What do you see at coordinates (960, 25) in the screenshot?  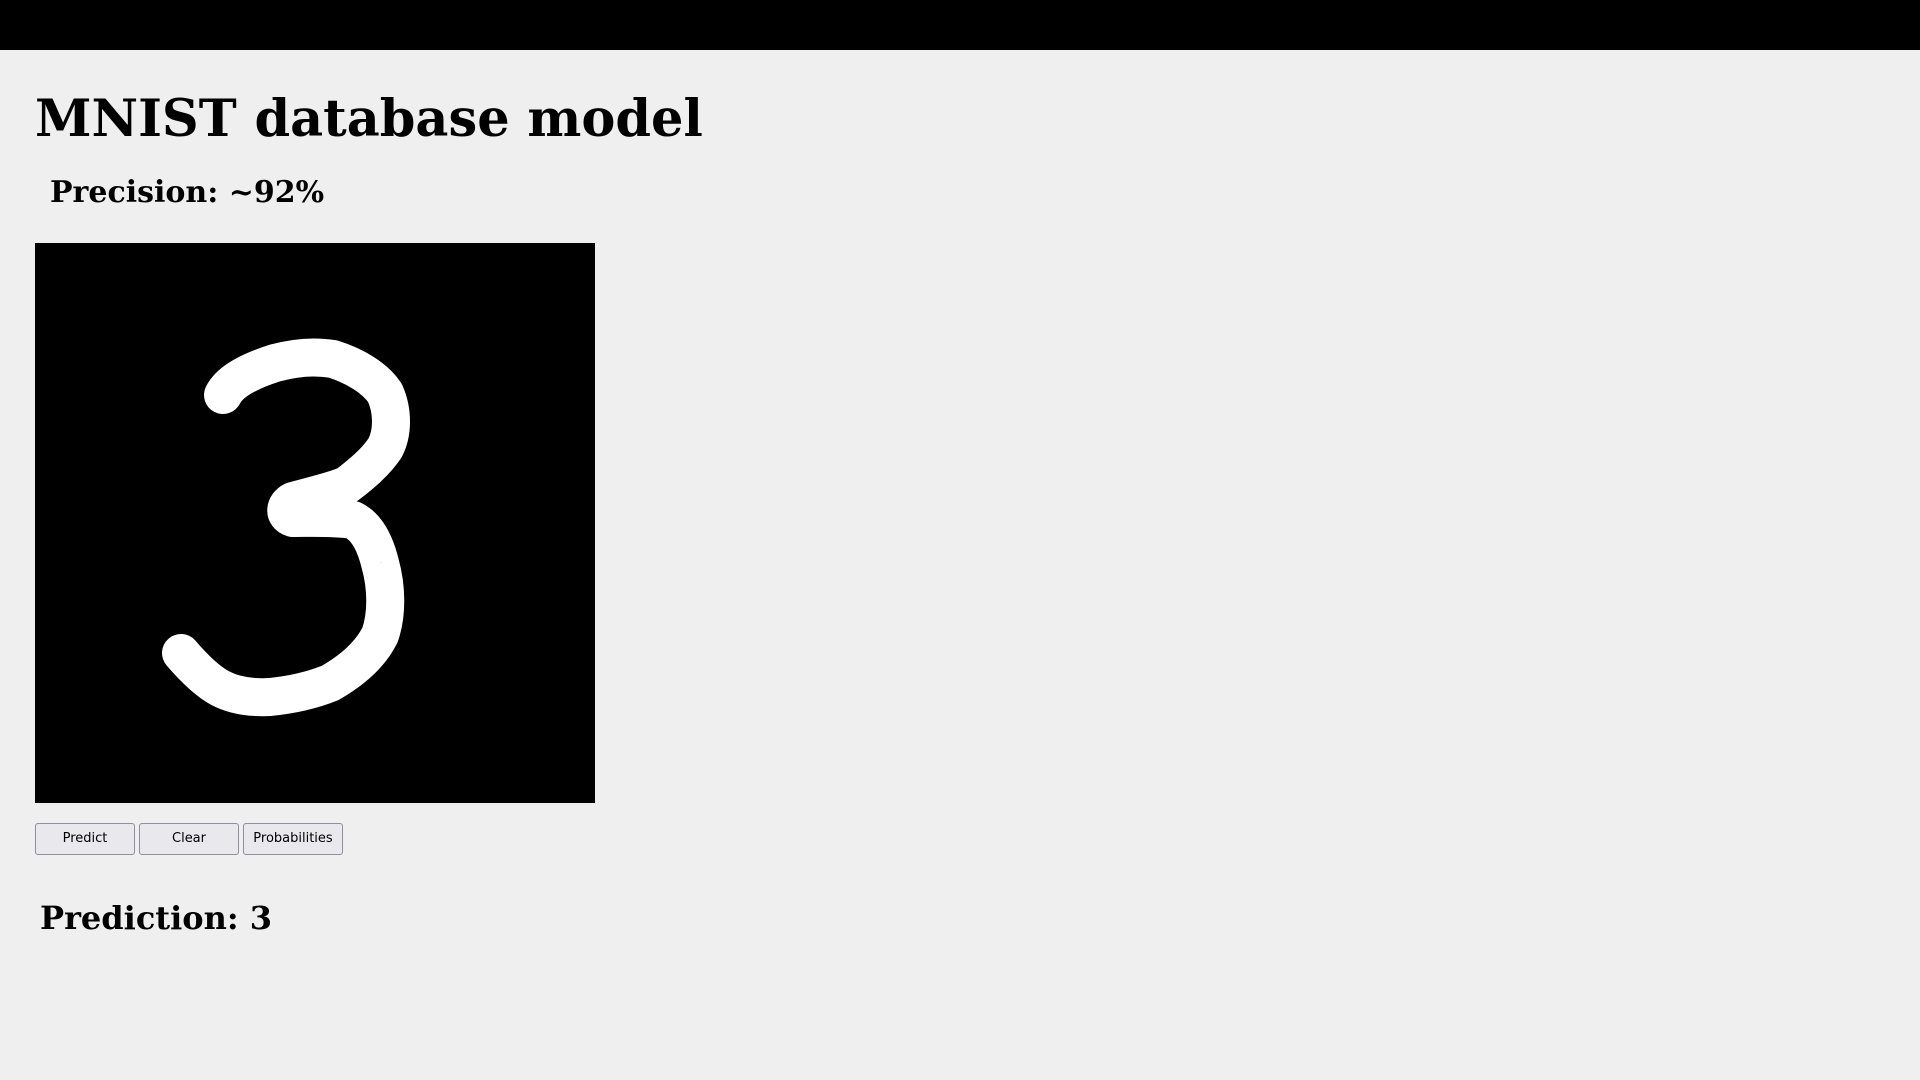 I see `top-bar` at bounding box center [960, 25].